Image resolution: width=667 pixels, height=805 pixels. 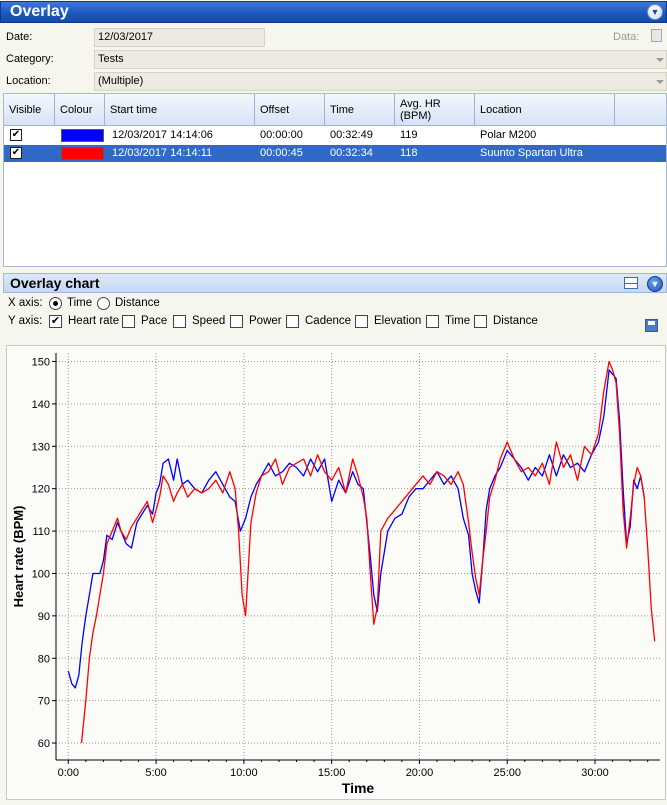 What do you see at coordinates (154, 321) in the screenshot?
I see `y-pace-label: Pace` at bounding box center [154, 321].